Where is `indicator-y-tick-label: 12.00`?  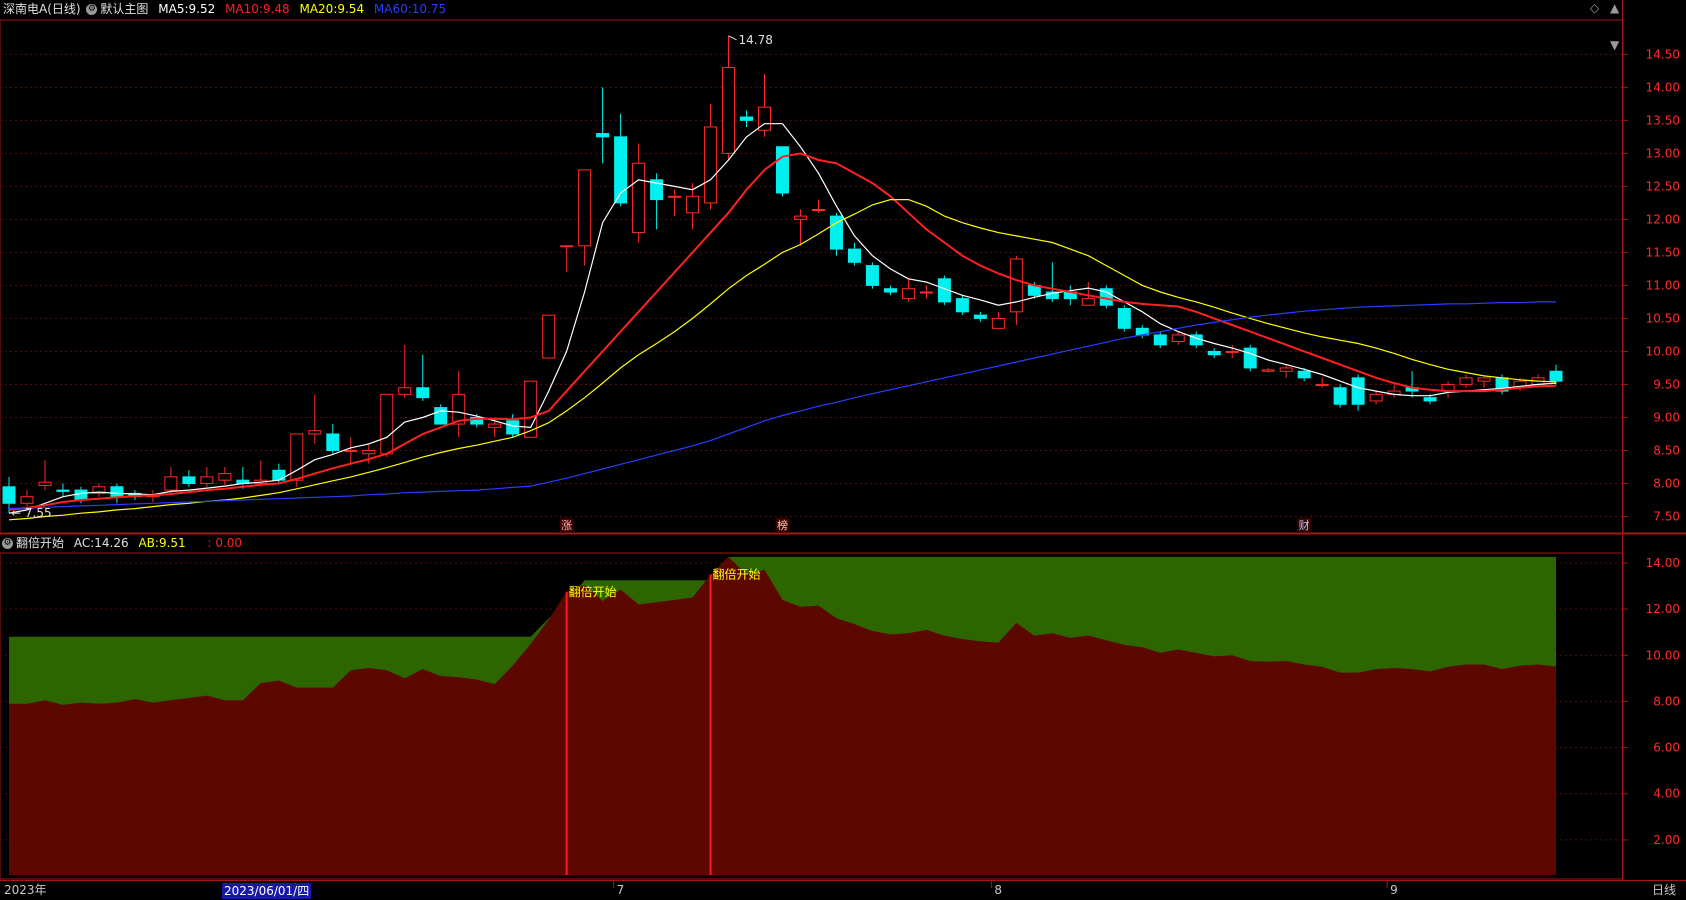 indicator-y-tick-label: 12.00 is located at coordinates (1663, 609).